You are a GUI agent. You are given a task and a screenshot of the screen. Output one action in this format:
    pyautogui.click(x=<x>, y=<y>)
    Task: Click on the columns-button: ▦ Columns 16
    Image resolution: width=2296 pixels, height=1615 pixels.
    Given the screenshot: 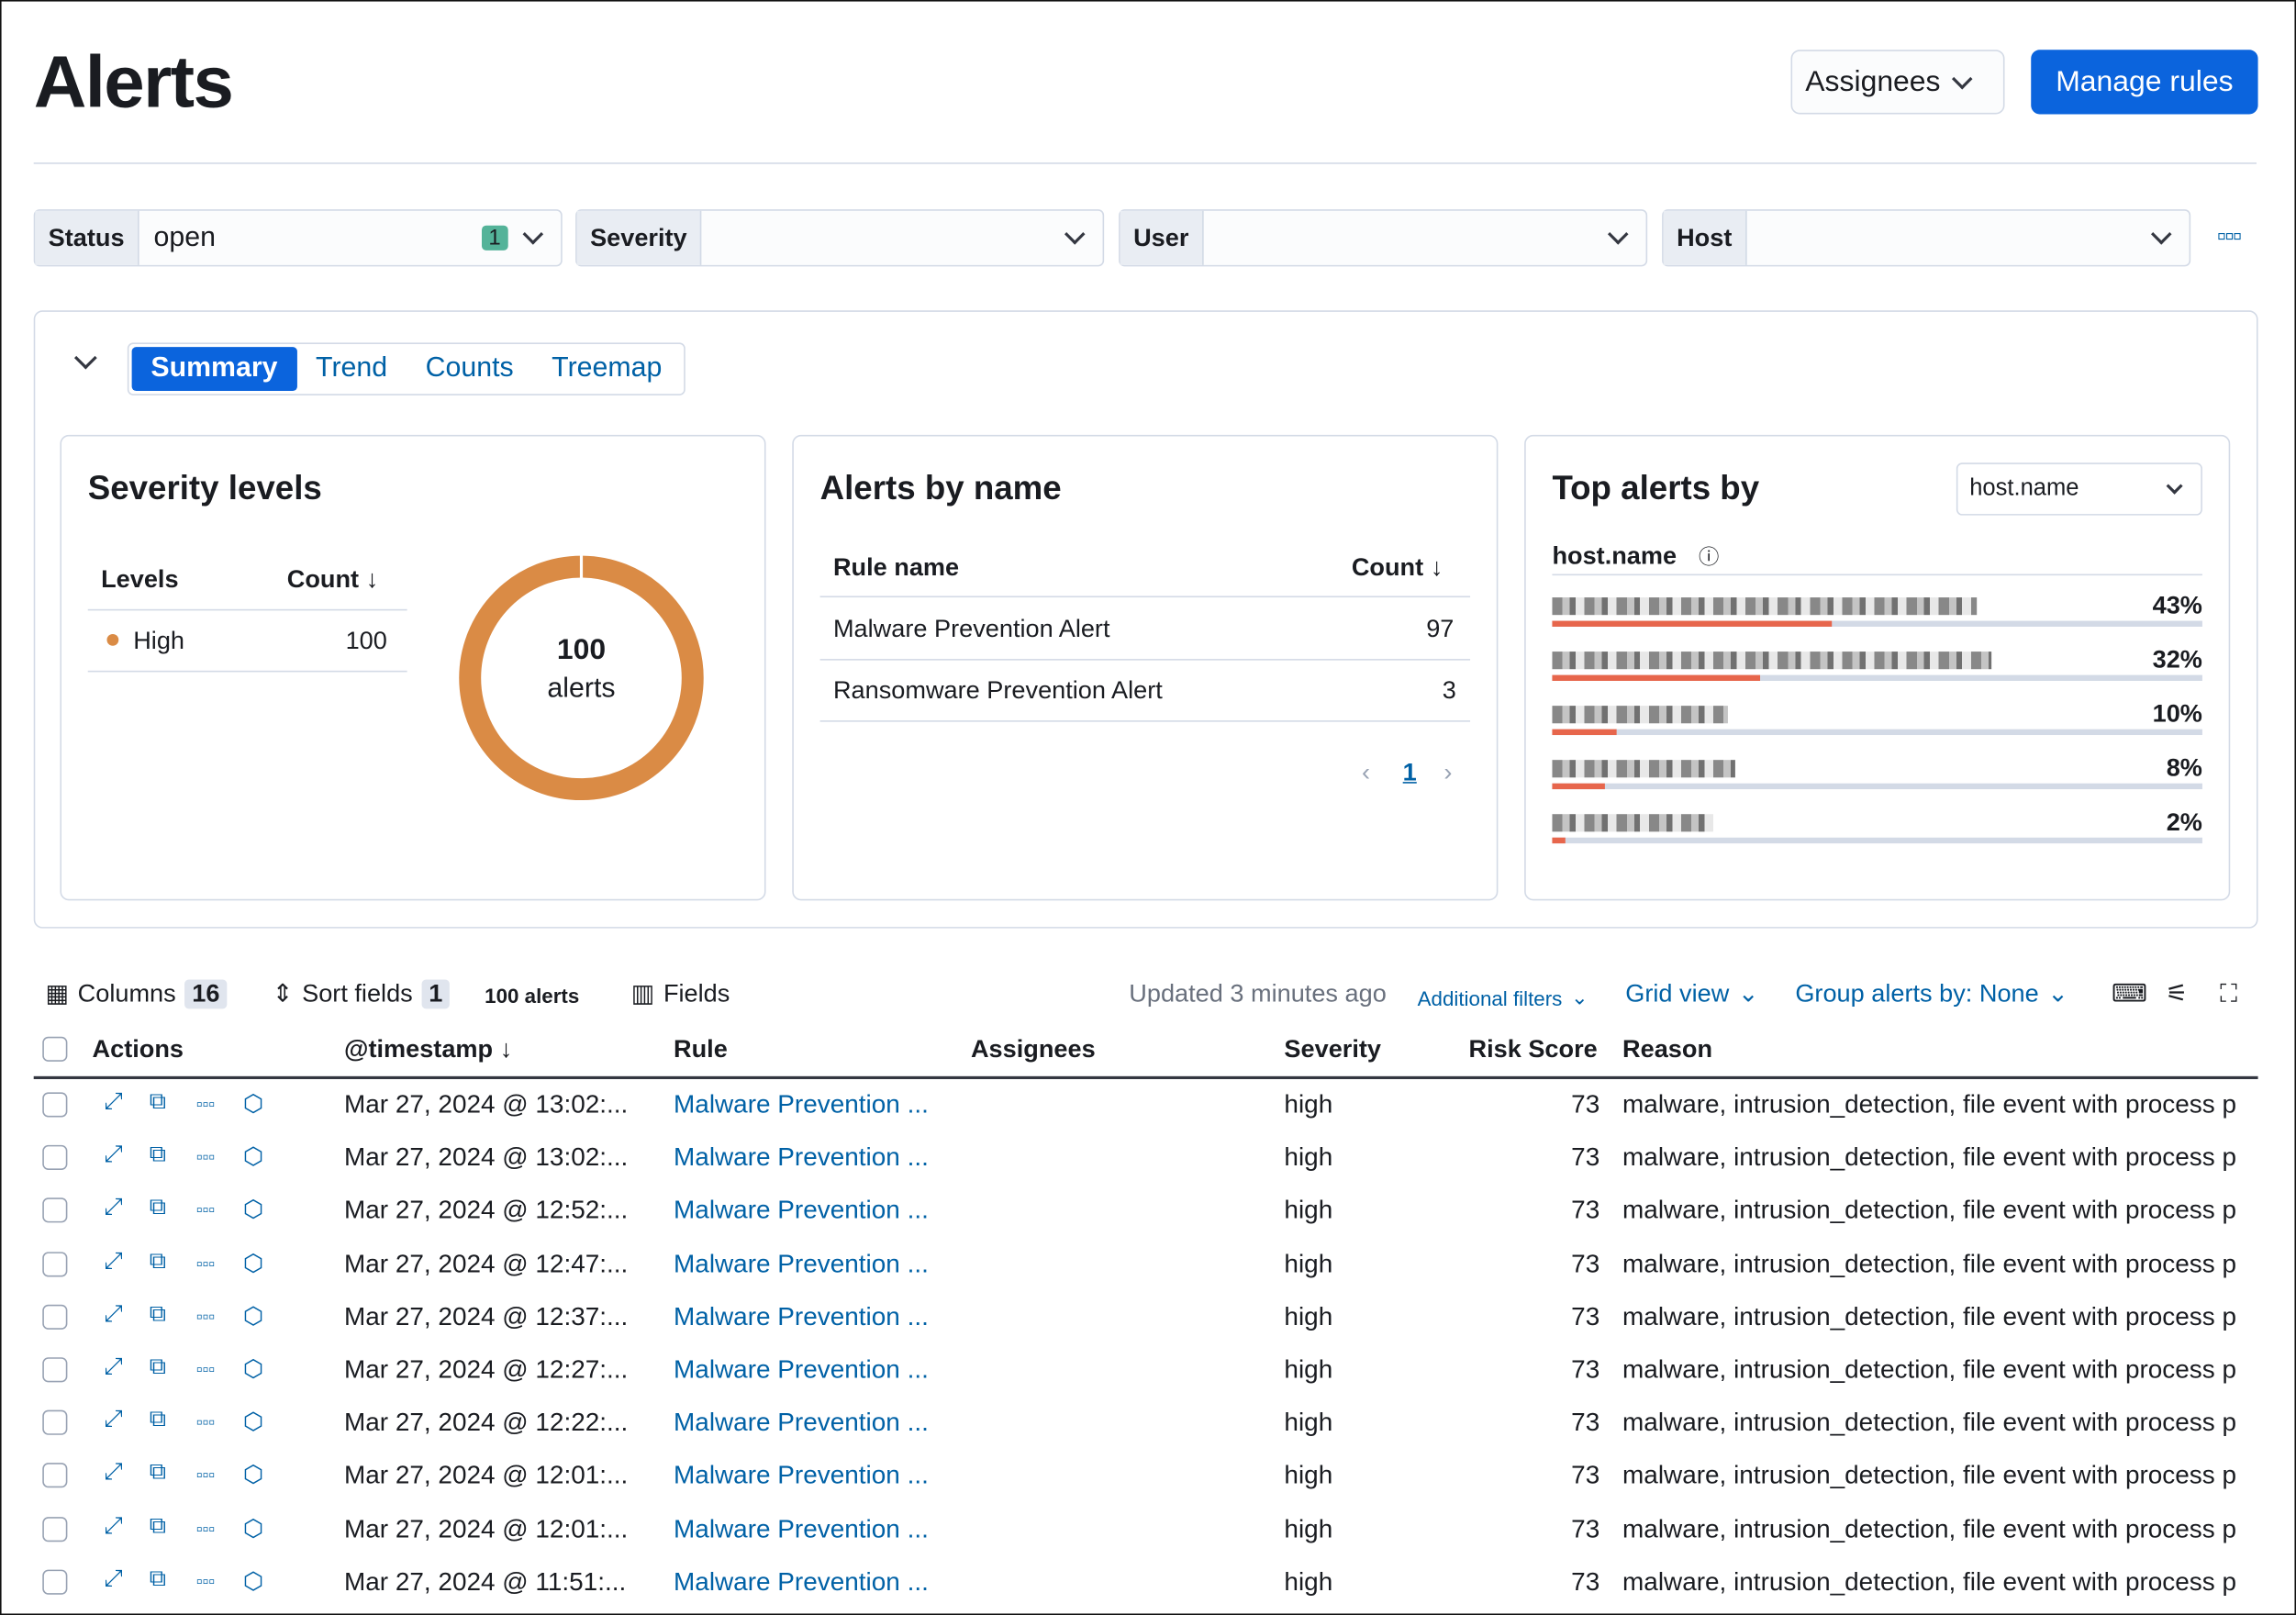 What is the action you would take?
    pyautogui.click(x=136, y=994)
    